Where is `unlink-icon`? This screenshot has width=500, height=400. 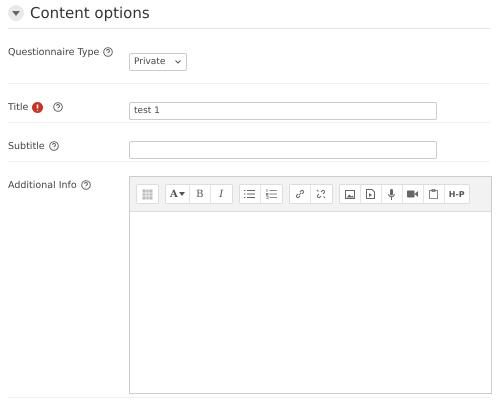
unlink-icon is located at coordinates (321, 194).